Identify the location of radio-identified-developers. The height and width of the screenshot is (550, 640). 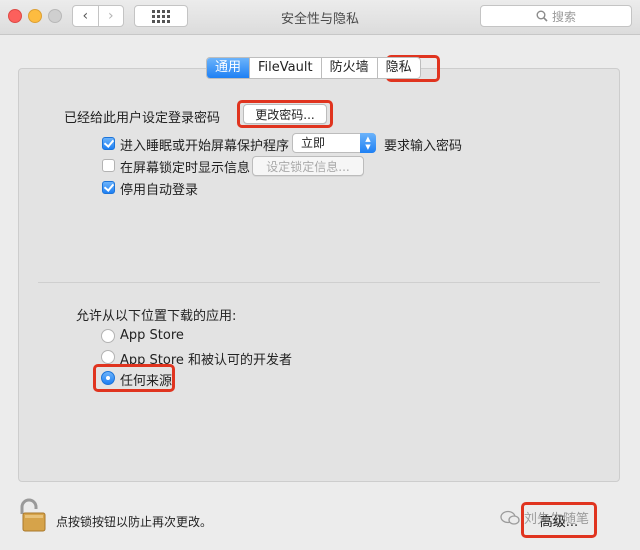
(108, 357).